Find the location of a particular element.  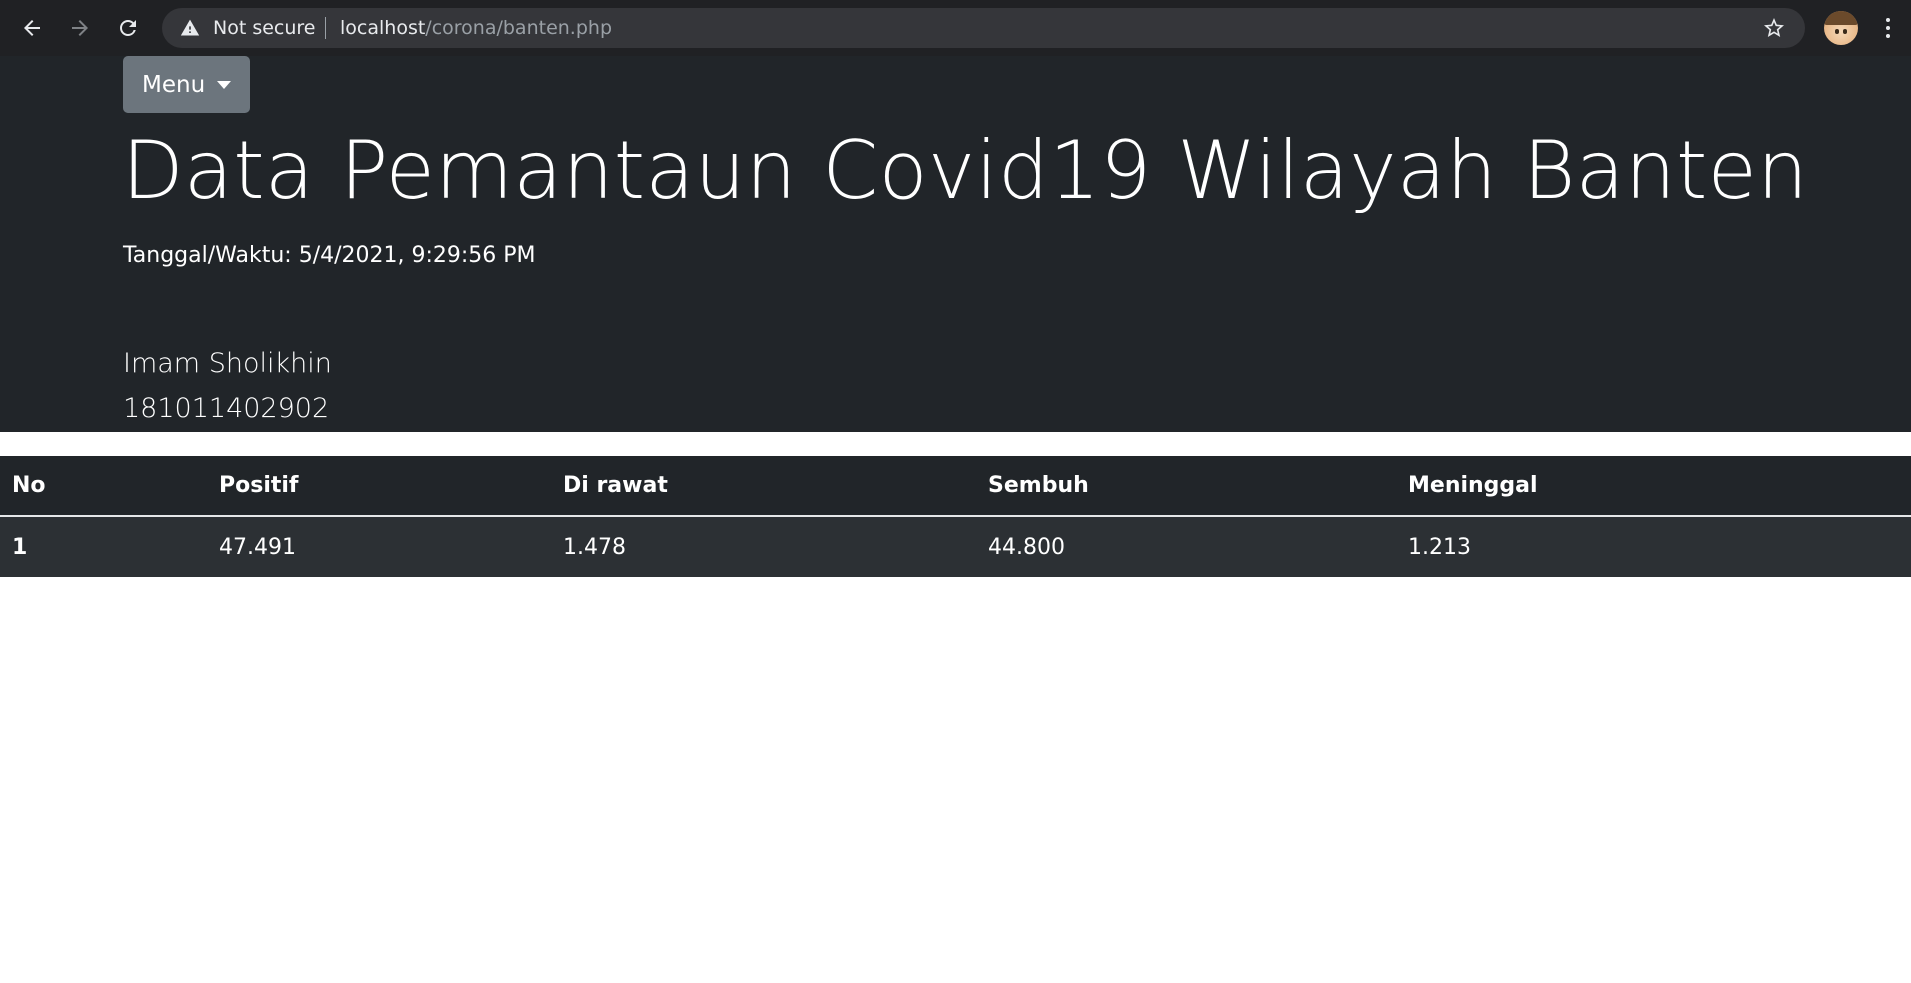

cell-meninggal: 1.213 is located at coordinates (1439, 547).